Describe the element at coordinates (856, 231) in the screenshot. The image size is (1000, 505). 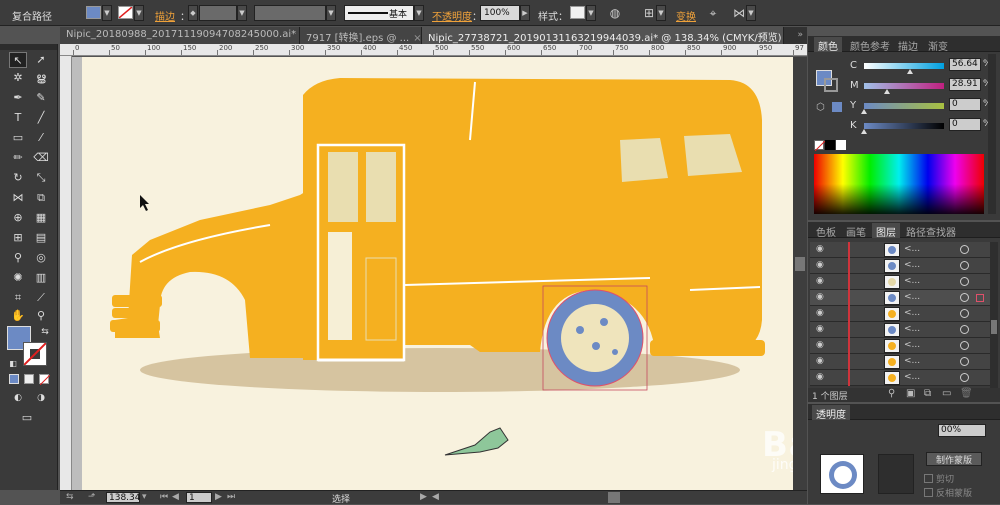
I see `tab-brushes: 画笔` at that location.